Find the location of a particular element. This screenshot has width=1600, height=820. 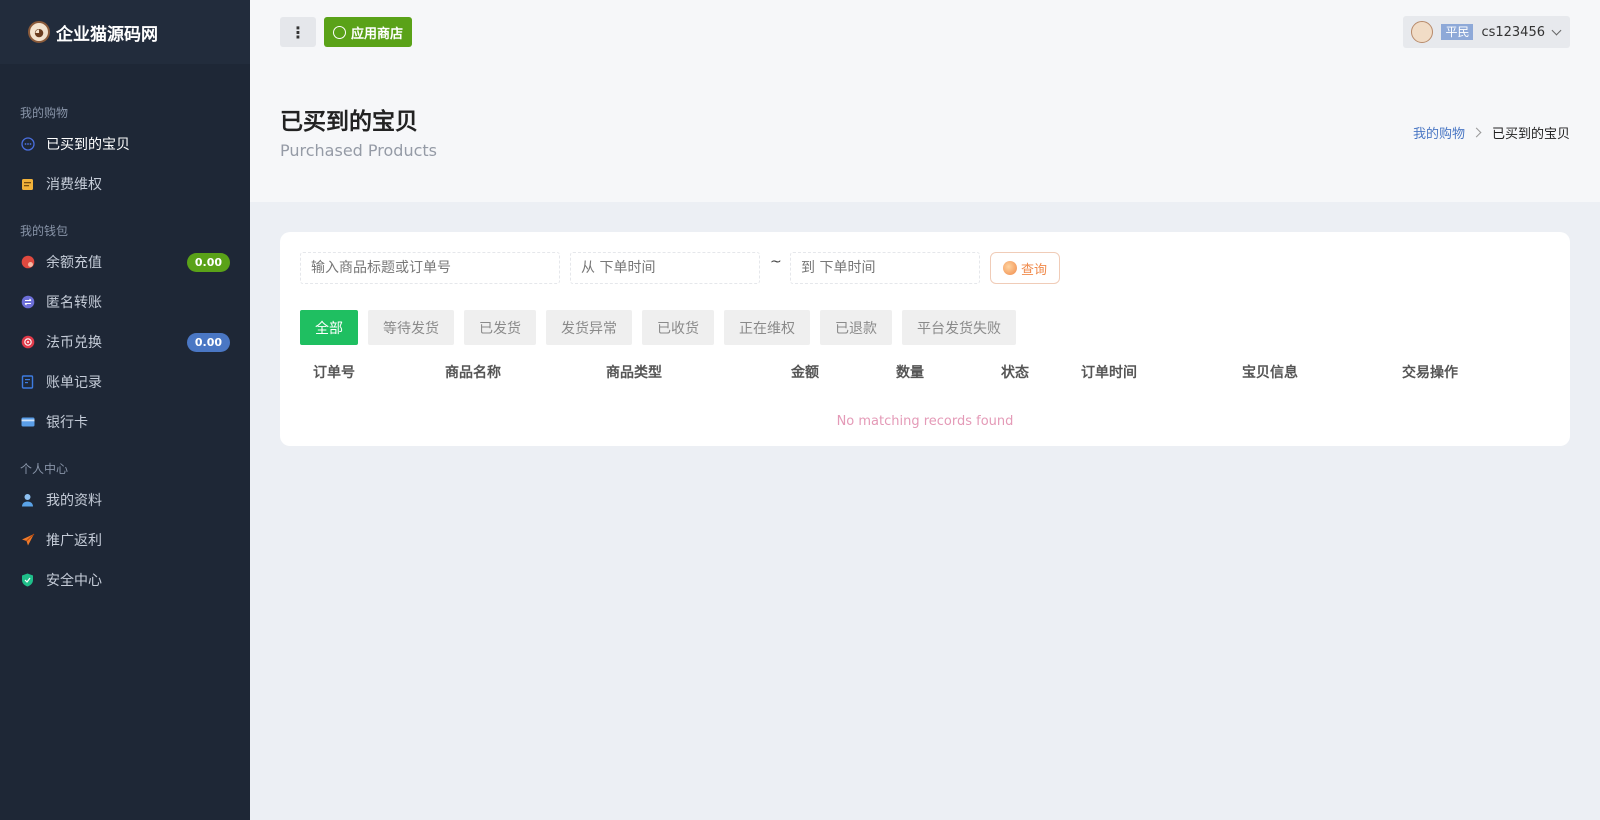

paper-plane-icon is located at coordinates (27, 540).